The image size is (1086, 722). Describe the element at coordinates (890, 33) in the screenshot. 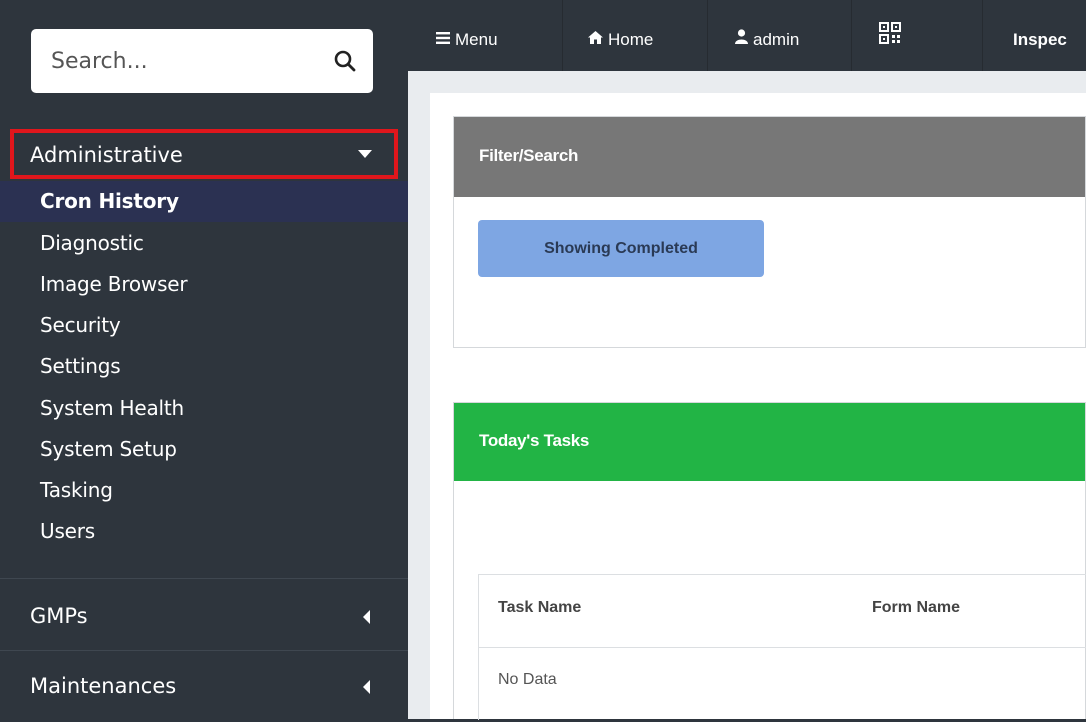

I see `qr-code-icon` at that location.